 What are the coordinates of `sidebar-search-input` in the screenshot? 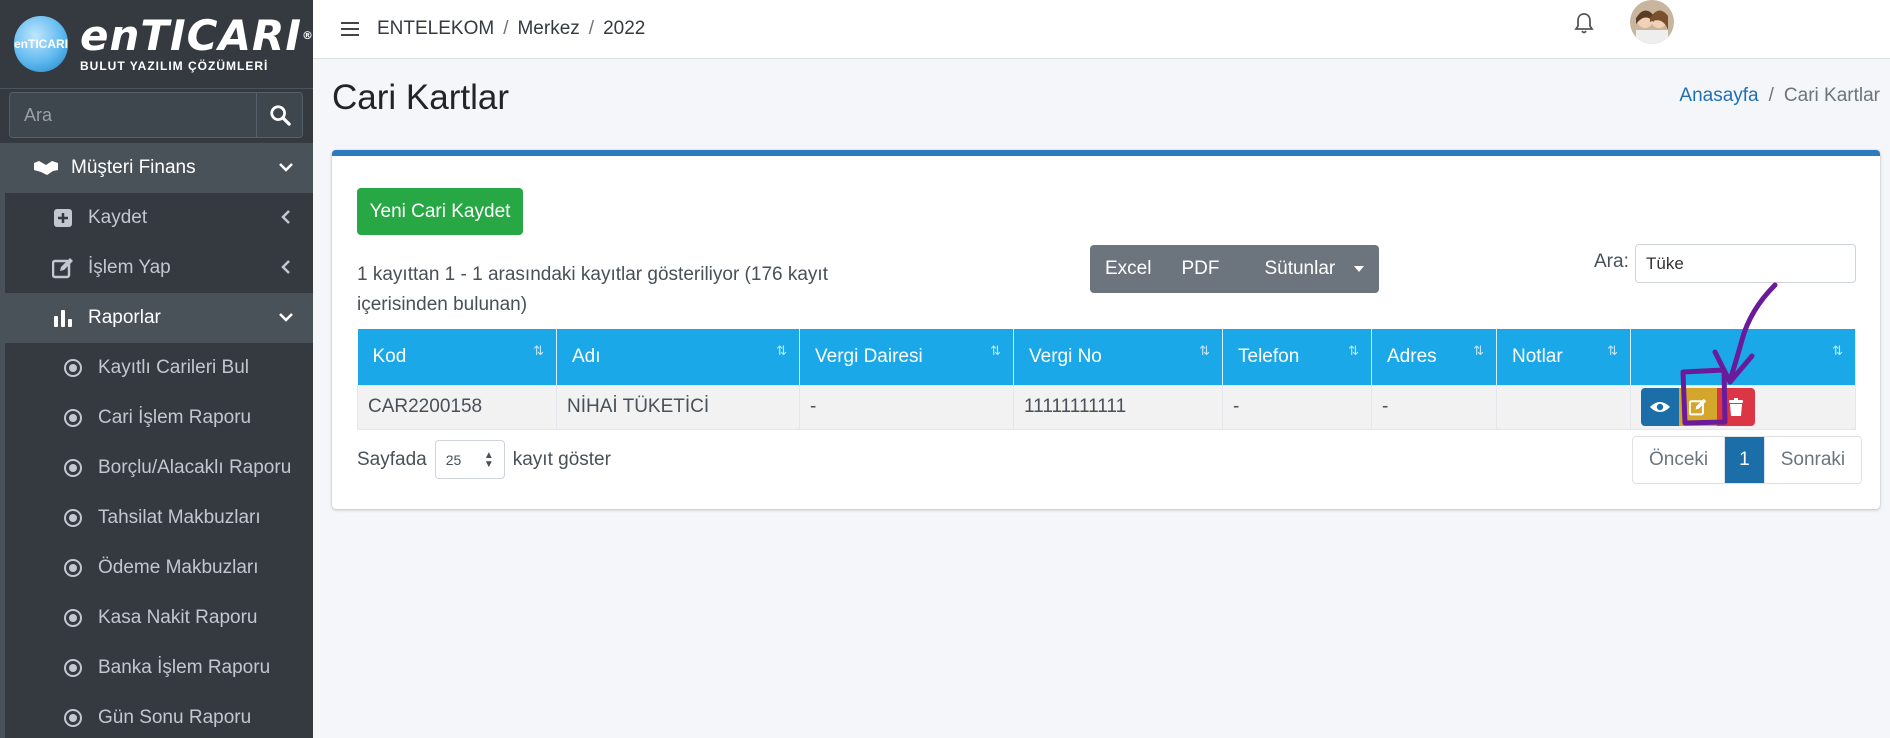 It's located at (133, 115).